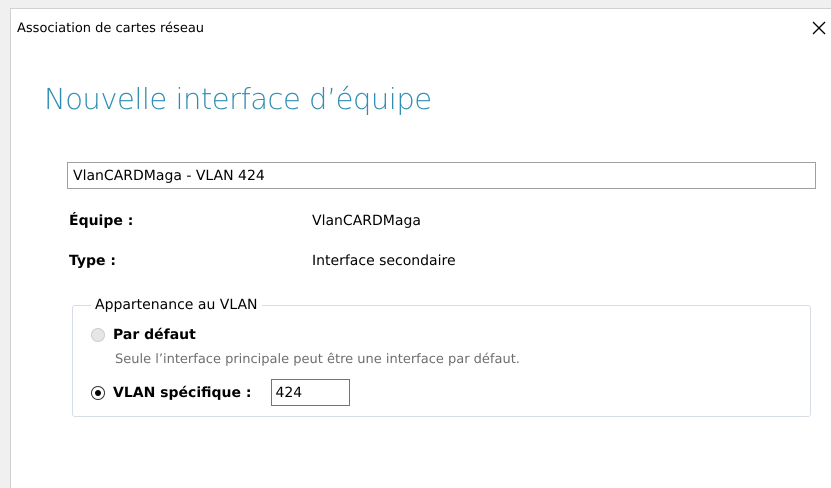 Image resolution: width=831 pixels, height=488 pixels. I want to click on close-icon, so click(819, 28).